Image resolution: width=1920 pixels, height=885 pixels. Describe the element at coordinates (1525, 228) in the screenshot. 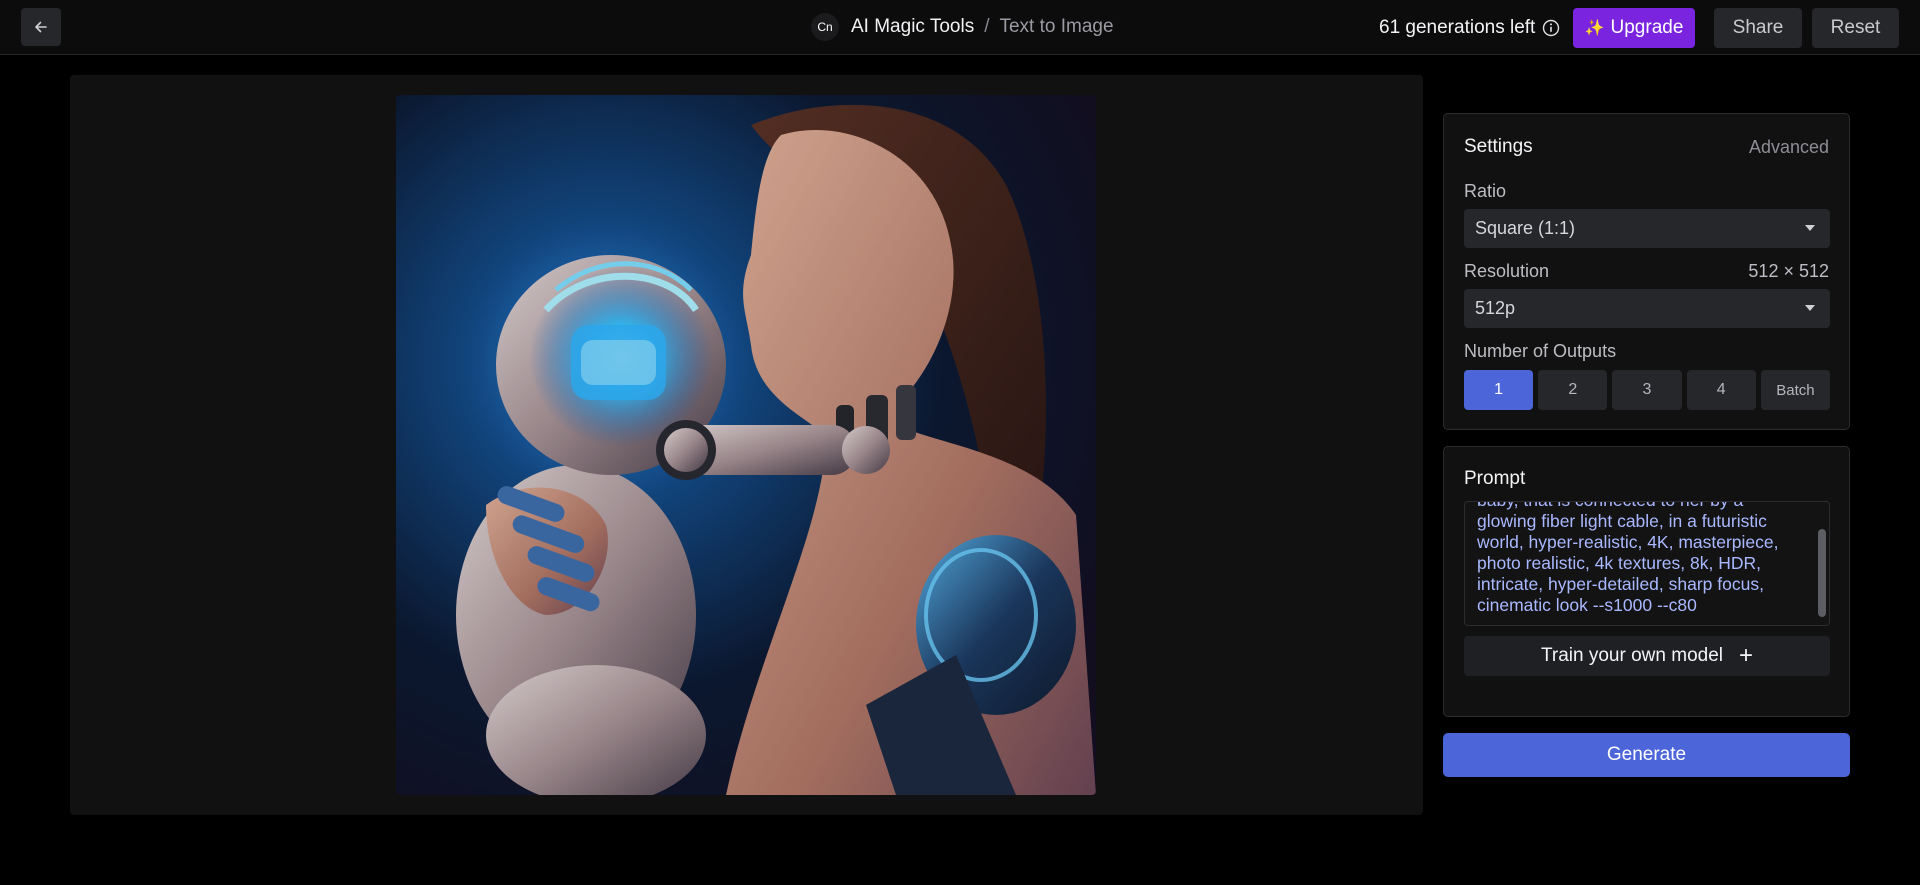

I see `ratio-select-value: Square (1:1)` at that location.